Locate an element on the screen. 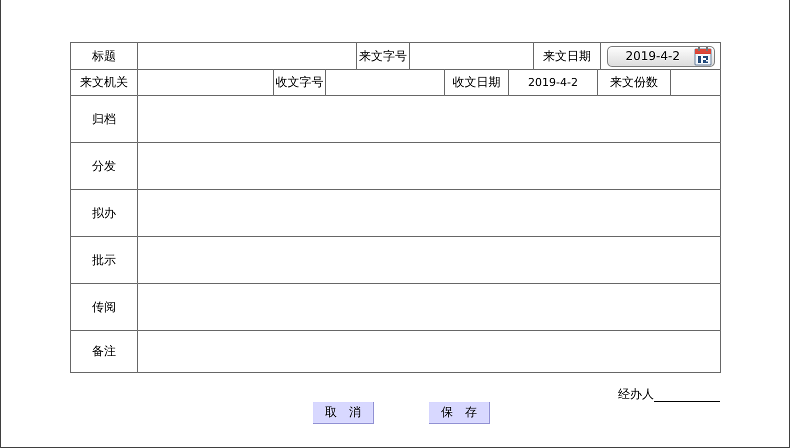  section-label: 批示 is located at coordinates (104, 260).